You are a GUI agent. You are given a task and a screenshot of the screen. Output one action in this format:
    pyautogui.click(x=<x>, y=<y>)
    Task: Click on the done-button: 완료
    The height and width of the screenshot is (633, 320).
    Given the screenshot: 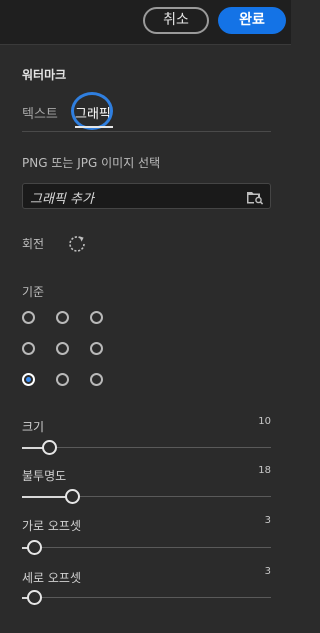 What is the action you would take?
    pyautogui.click(x=252, y=20)
    